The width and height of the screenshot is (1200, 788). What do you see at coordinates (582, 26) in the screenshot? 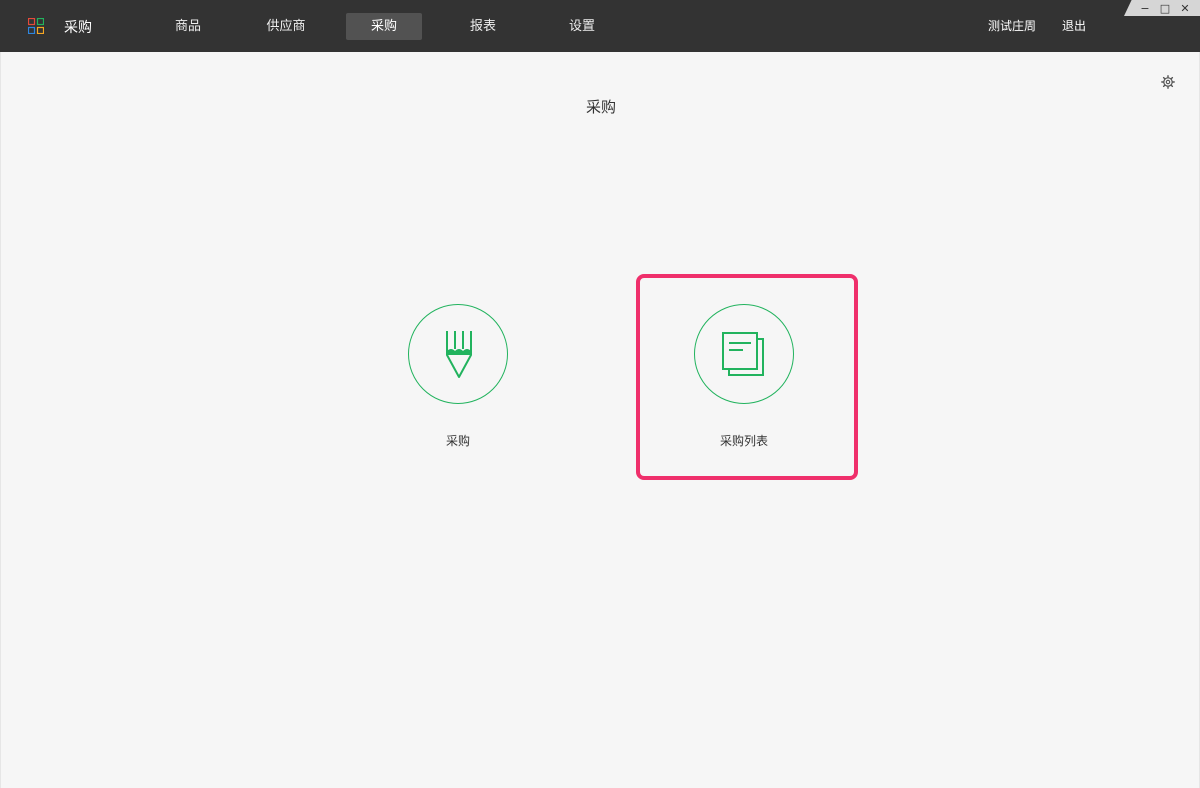
I see `nav-item-settings: 设置` at bounding box center [582, 26].